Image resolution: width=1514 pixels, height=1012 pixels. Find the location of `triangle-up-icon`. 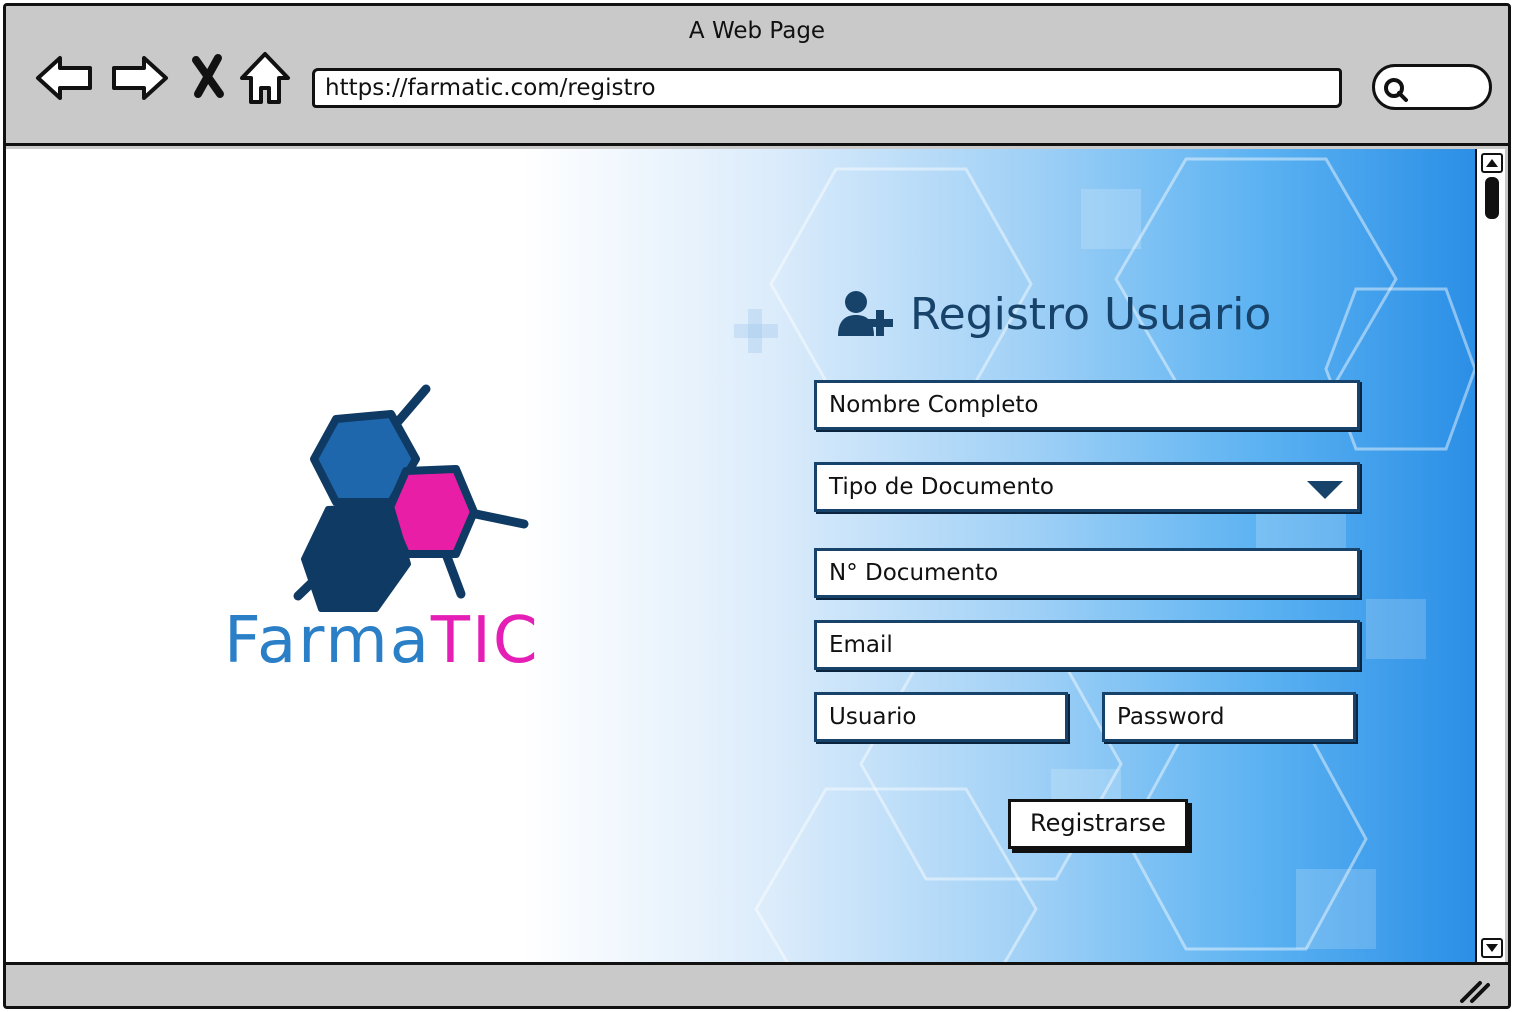

triangle-up-icon is located at coordinates (1492, 163).